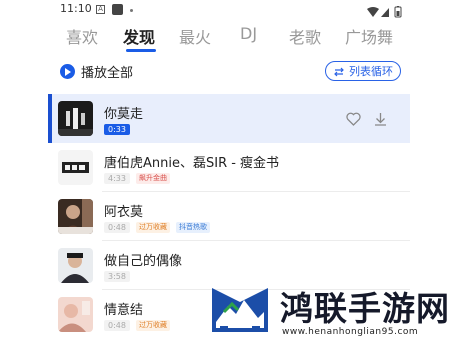 The height and width of the screenshot is (343, 458). Describe the element at coordinates (131, 10) in the screenshot. I see `notification-dot-icon` at that location.